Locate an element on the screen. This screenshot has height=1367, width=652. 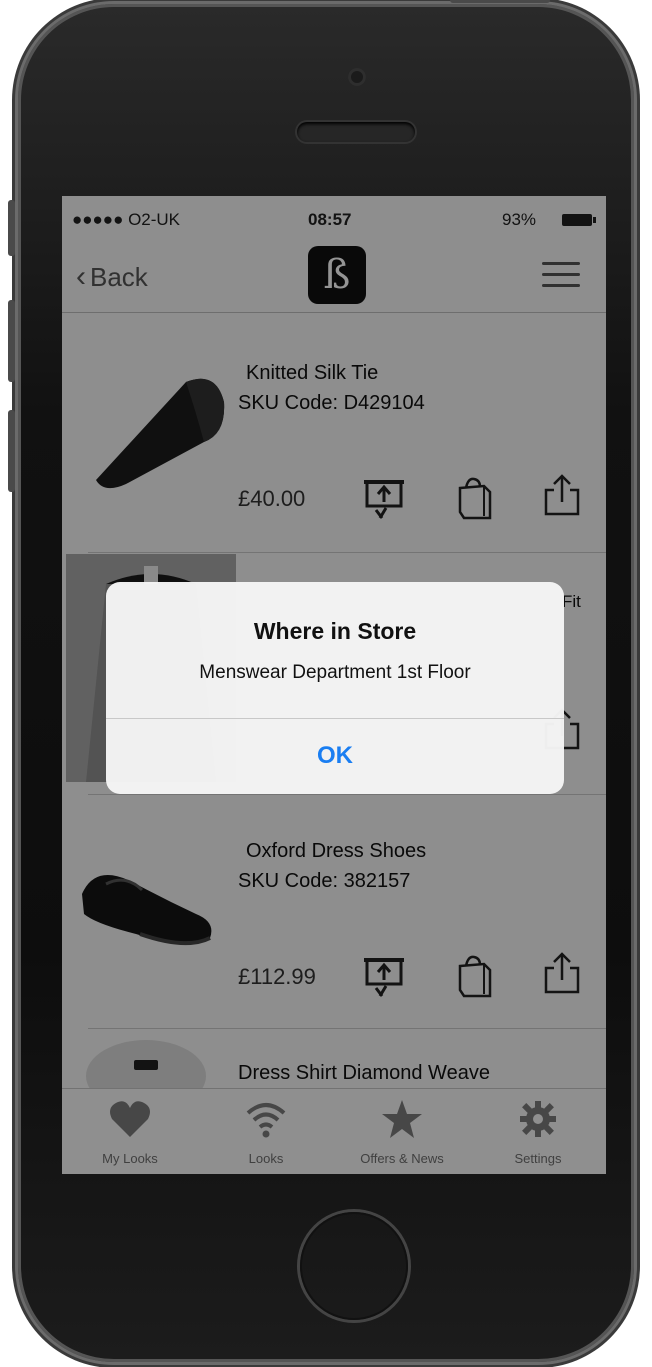
mute-switch is located at coordinates (11, 228).